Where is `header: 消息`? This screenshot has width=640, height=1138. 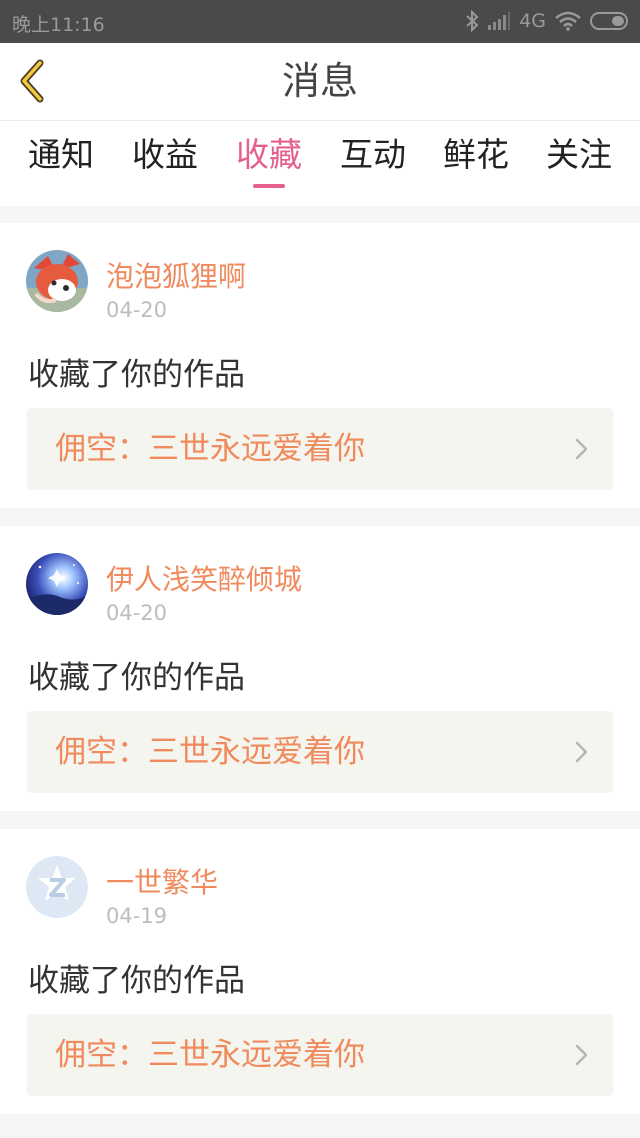
header: 消息 is located at coordinates (320, 81).